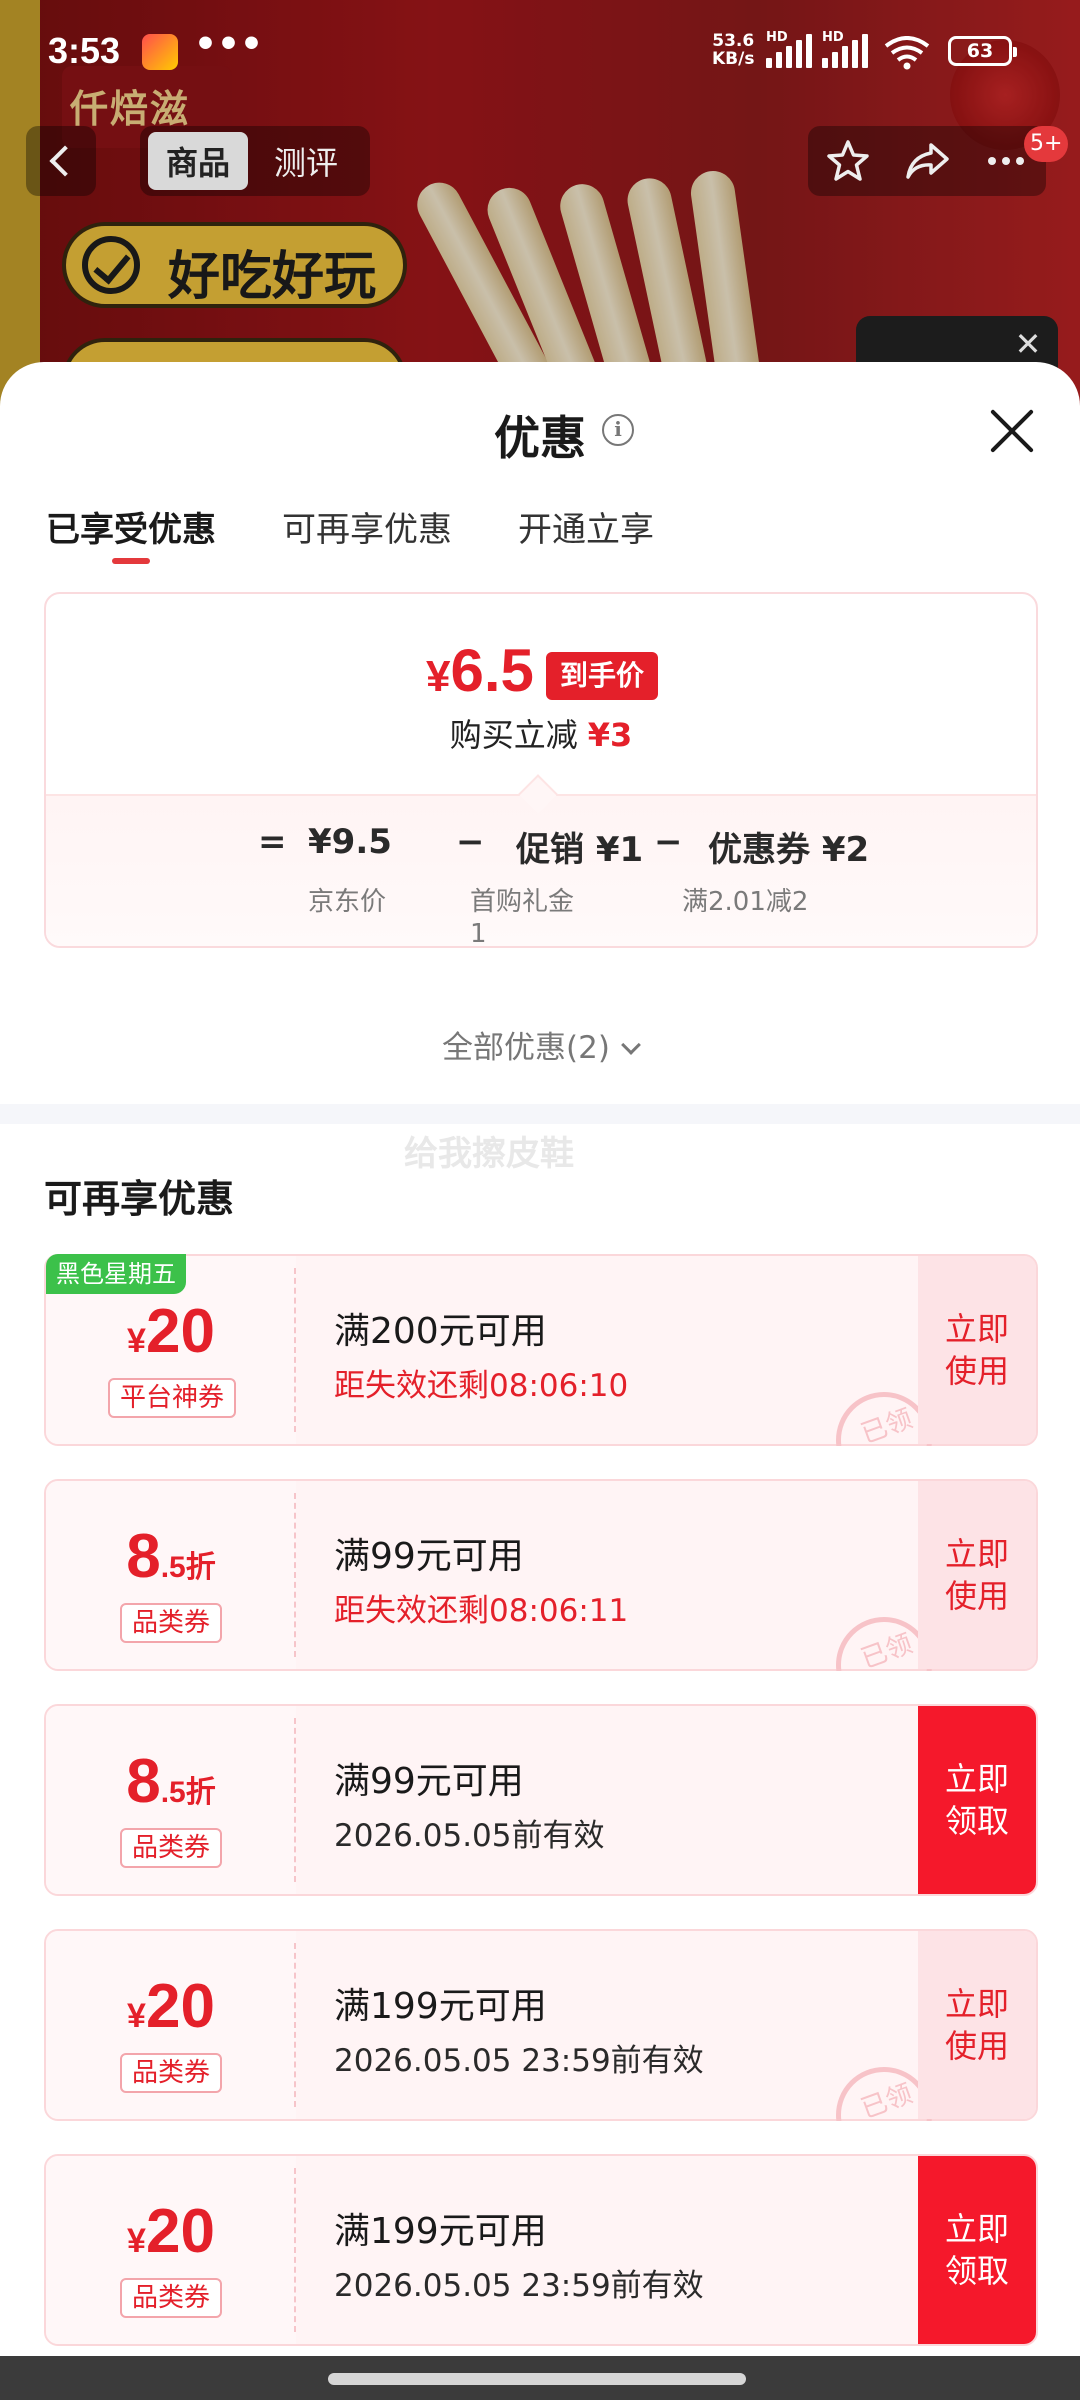 Image resolution: width=1080 pixels, height=2400 pixels. What do you see at coordinates (733, 59) in the screenshot?
I see `network-speed-unit: KB/s` at bounding box center [733, 59].